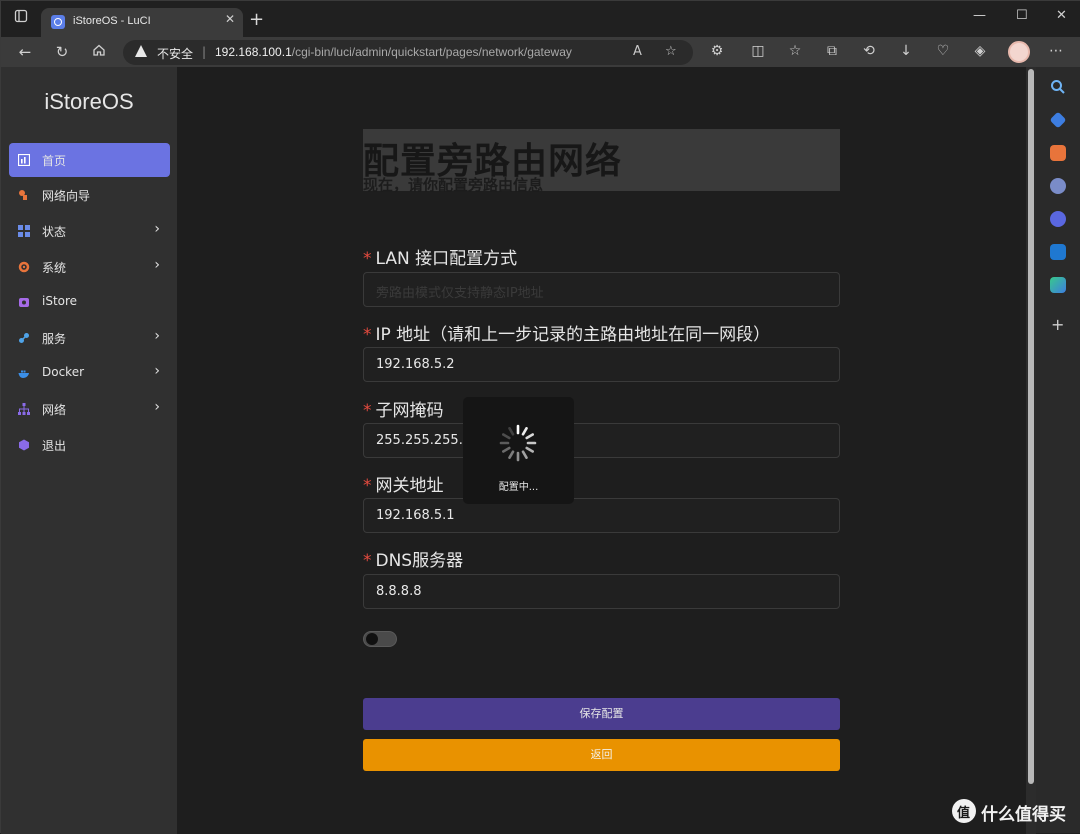 The height and width of the screenshot is (834, 1080). What do you see at coordinates (964, 811) in the screenshot?
I see `smzdm-logo-icon` at bounding box center [964, 811].